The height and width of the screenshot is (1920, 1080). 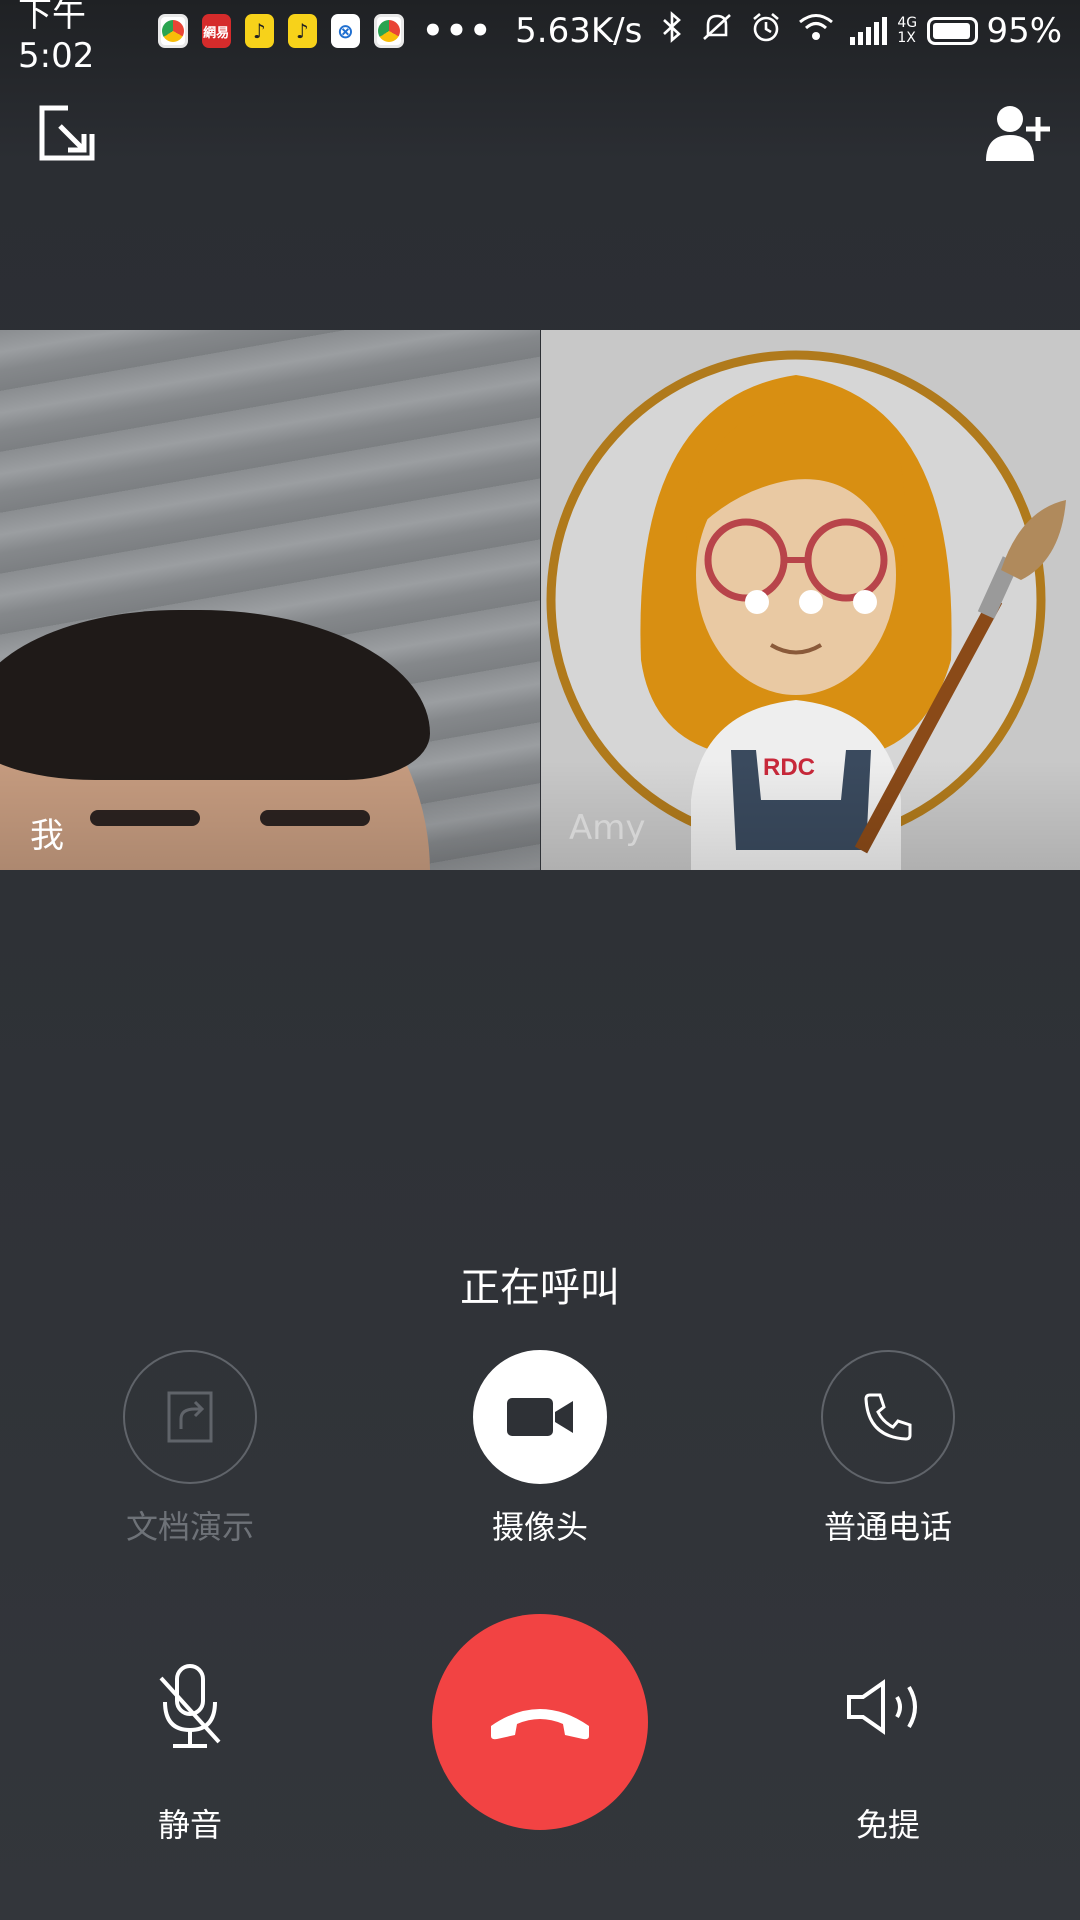 I want to click on alarm-icon, so click(x=766, y=31).